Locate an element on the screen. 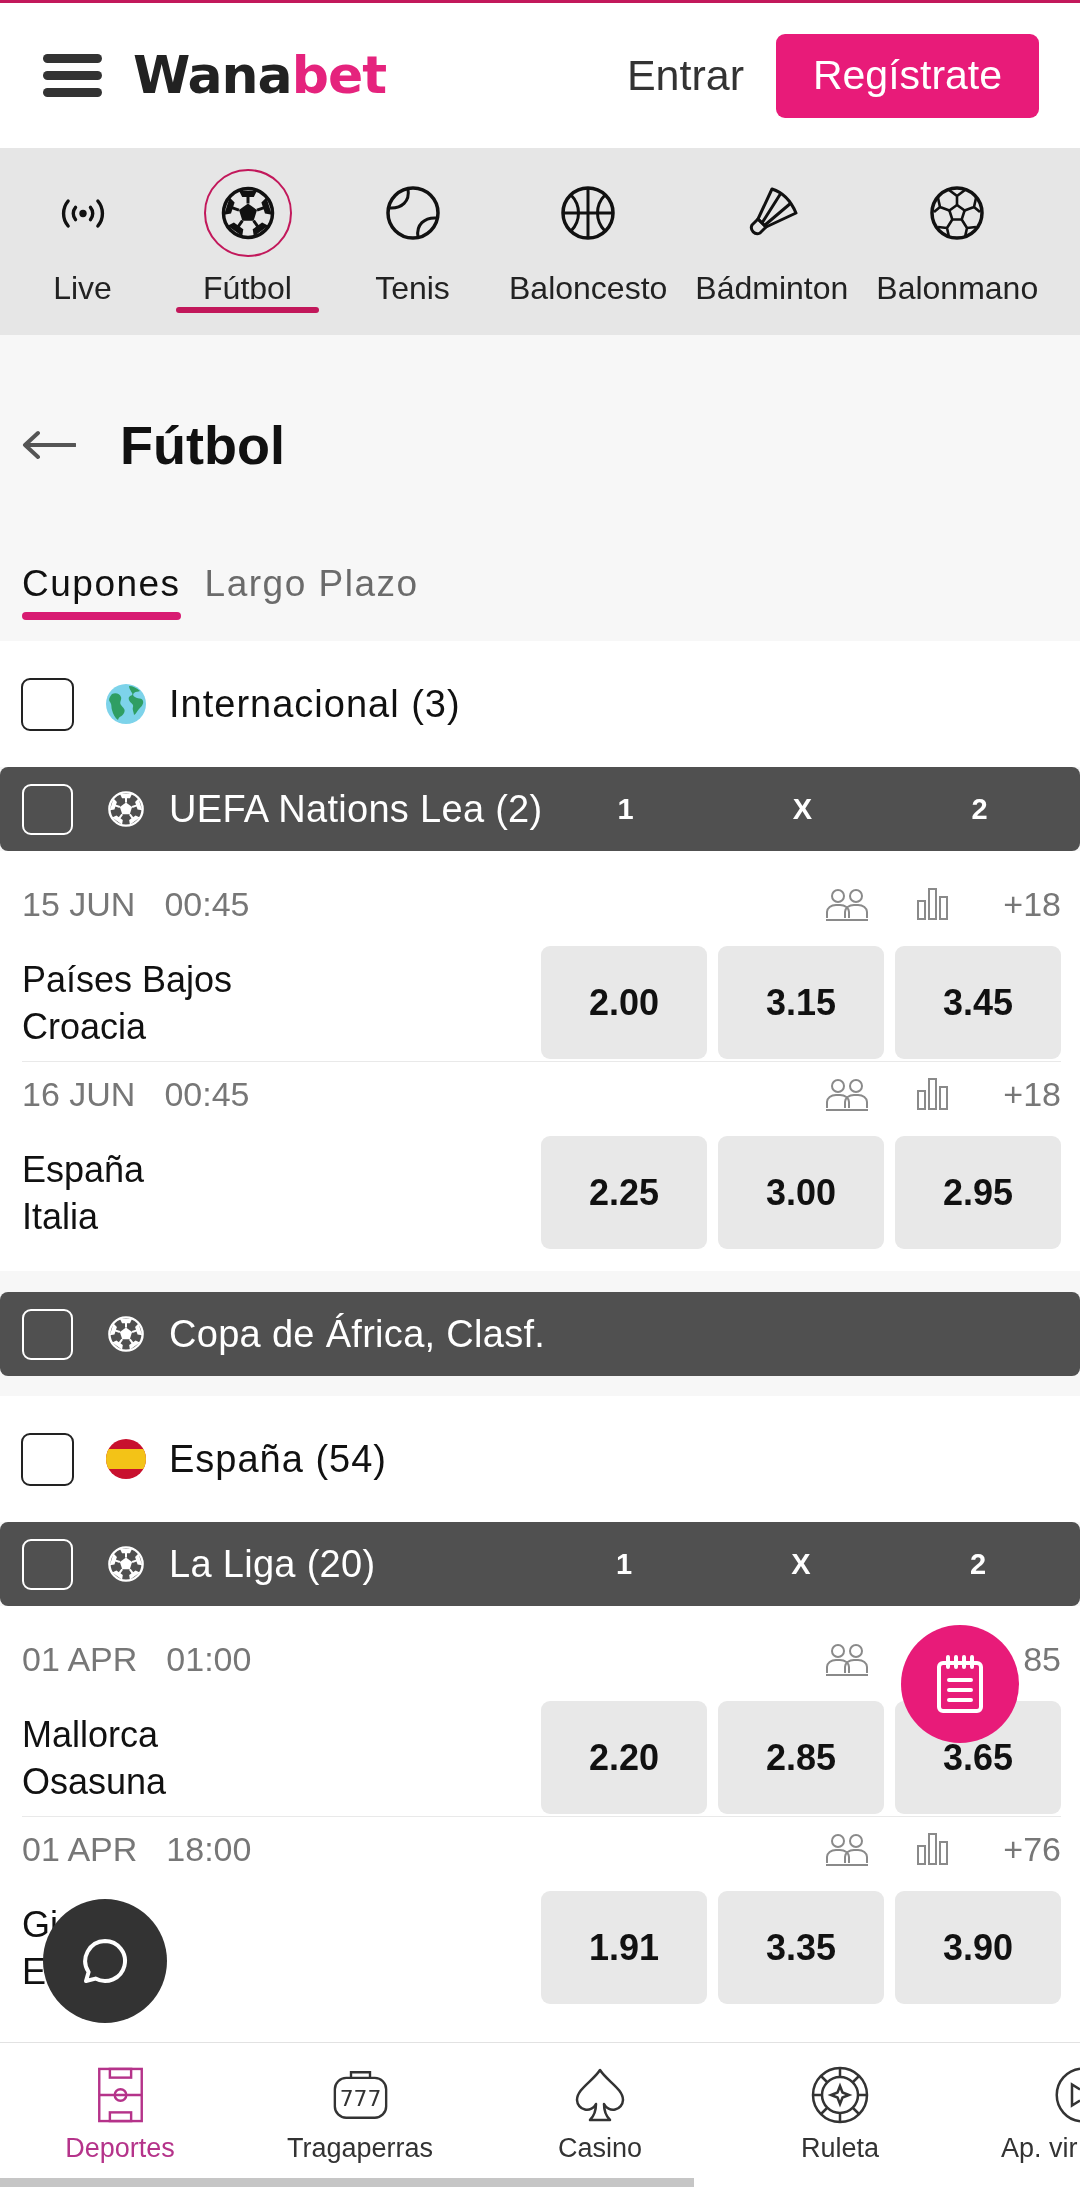 This screenshot has width=1080, height=2187. odds-button: 3.15 is located at coordinates (801, 1002).